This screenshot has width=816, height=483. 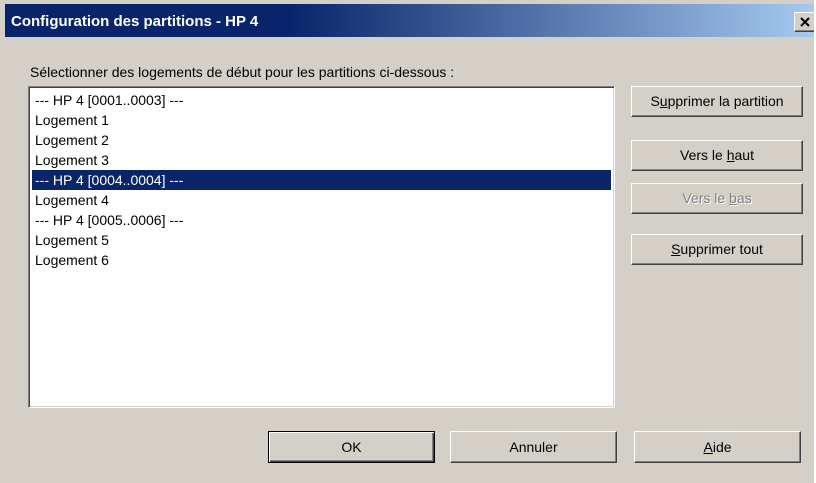 I want to click on move-up-button: Vers le haut, so click(x=717, y=155).